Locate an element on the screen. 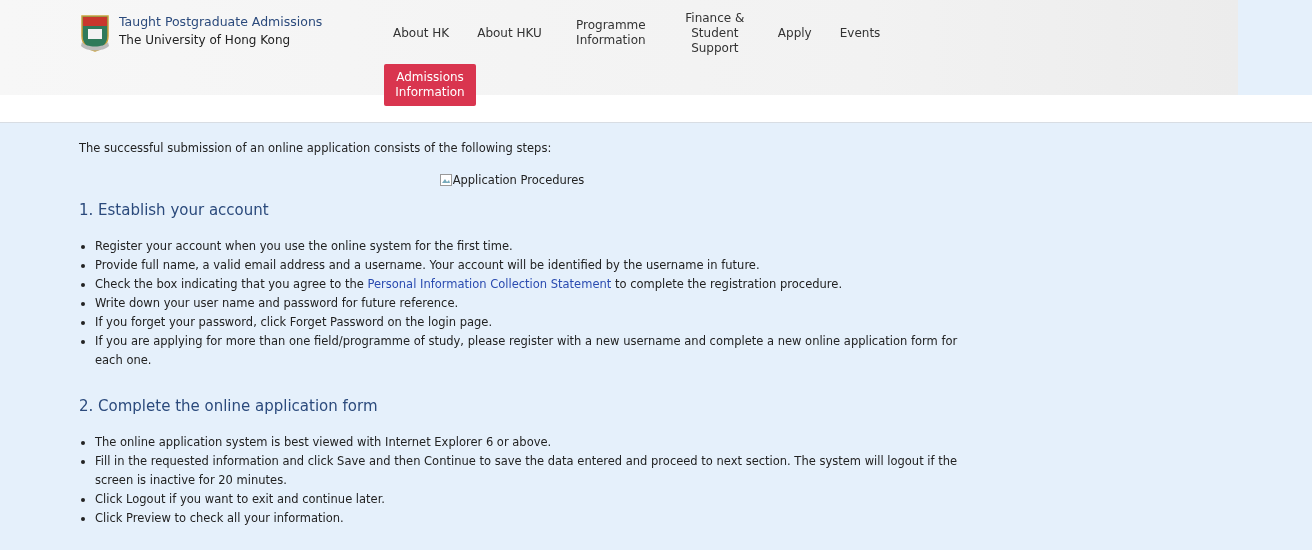 The width and height of the screenshot is (1312, 550). nav-link: About HKU is located at coordinates (509, 33).